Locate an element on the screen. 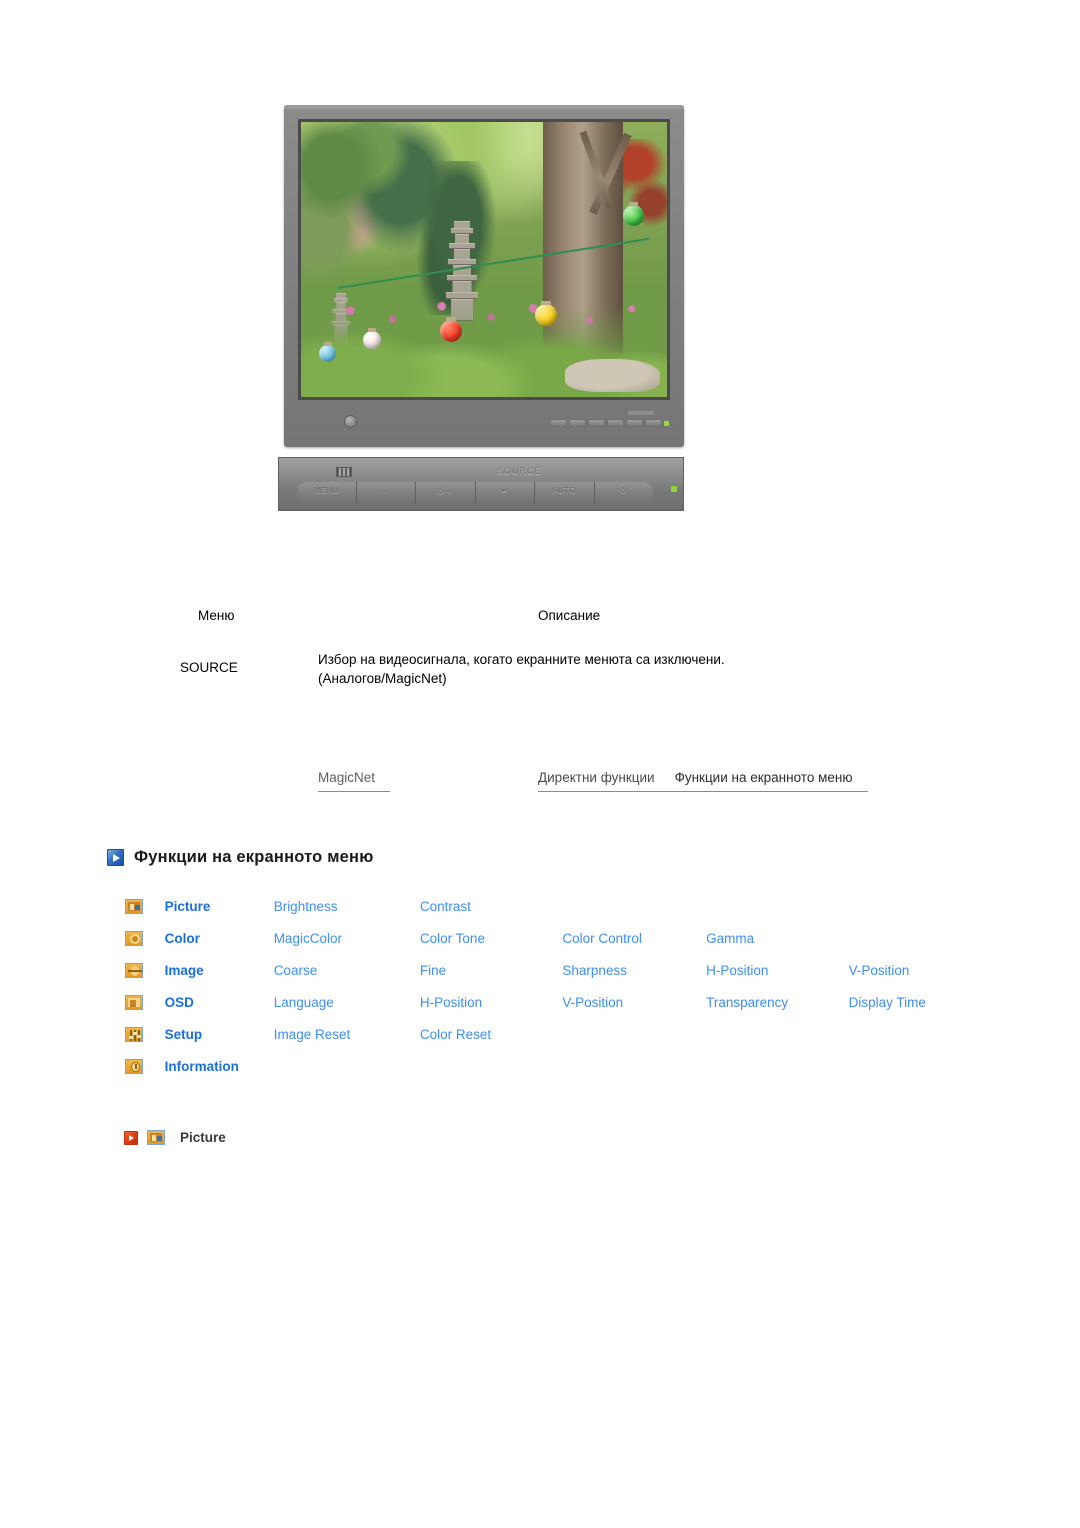 Image resolution: width=1080 pixels, height=1528 pixels. monitor-button-row is located at coordinates (606, 423).